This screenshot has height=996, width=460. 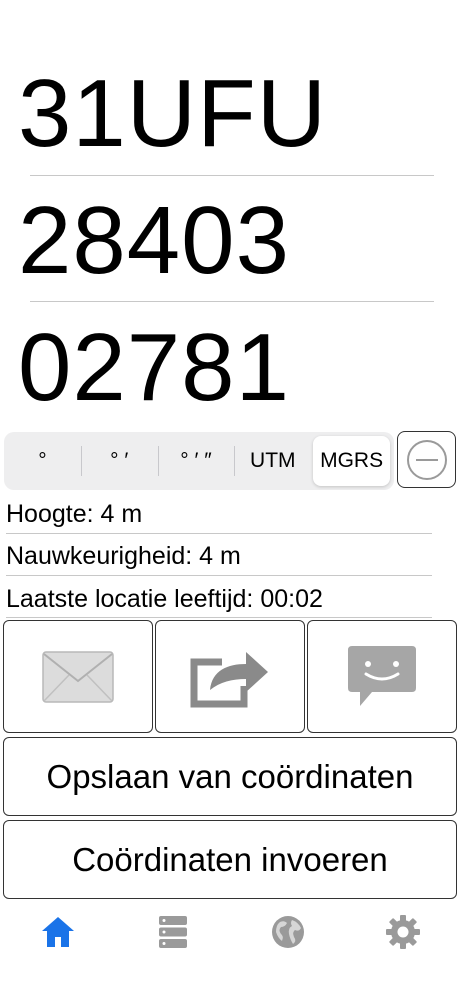 What do you see at coordinates (402, 932) in the screenshot?
I see `gear-icon` at bounding box center [402, 932].